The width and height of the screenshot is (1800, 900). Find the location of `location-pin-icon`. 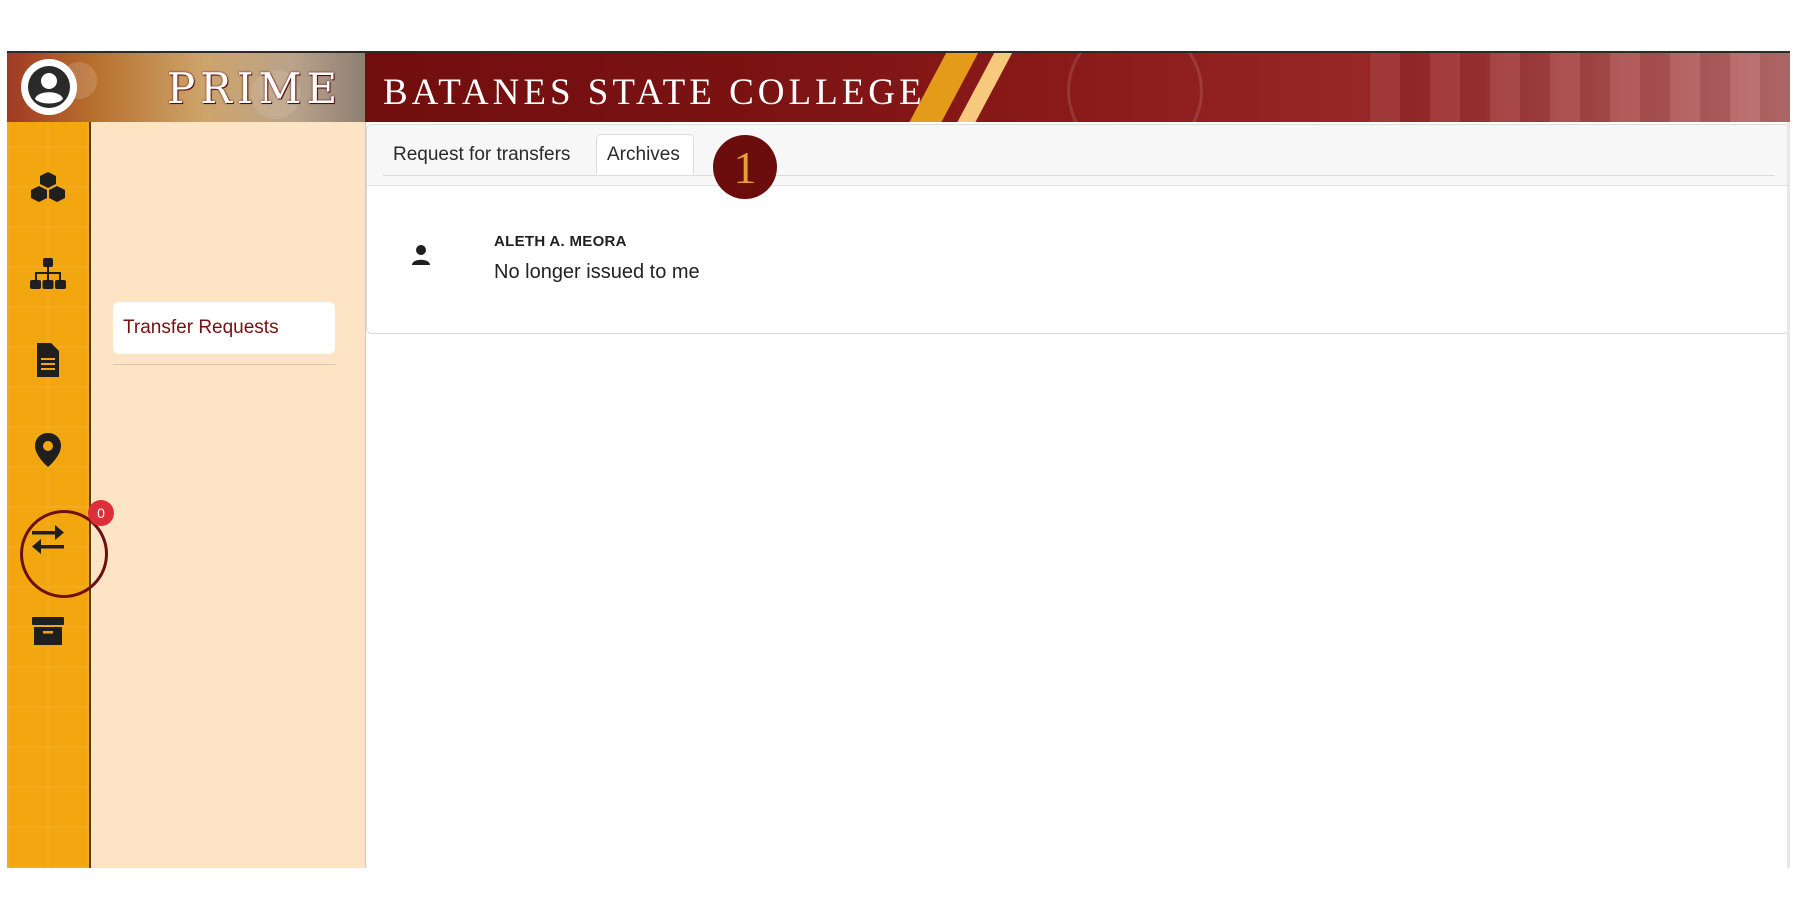

location-pin-icon is located at coordinates (48, 450).